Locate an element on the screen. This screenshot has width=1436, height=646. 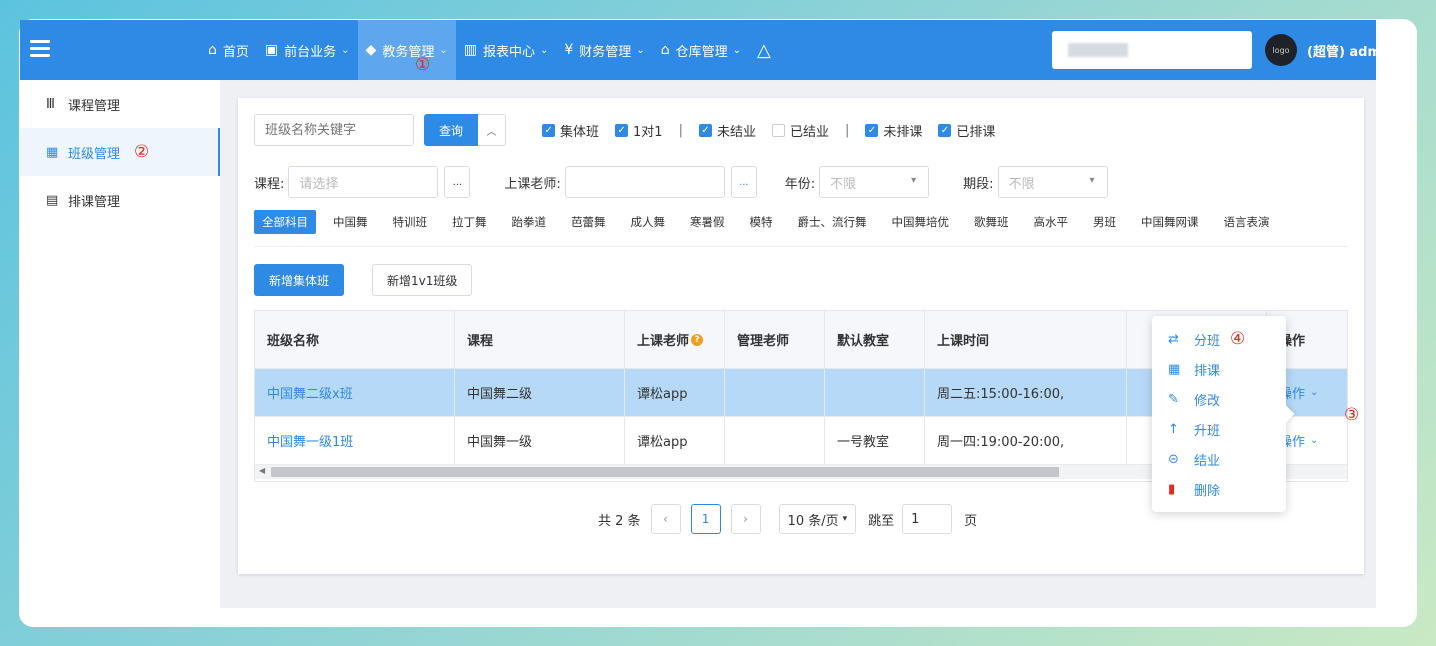
library-icon: Ⅲ is located at coordinates (50, 104).